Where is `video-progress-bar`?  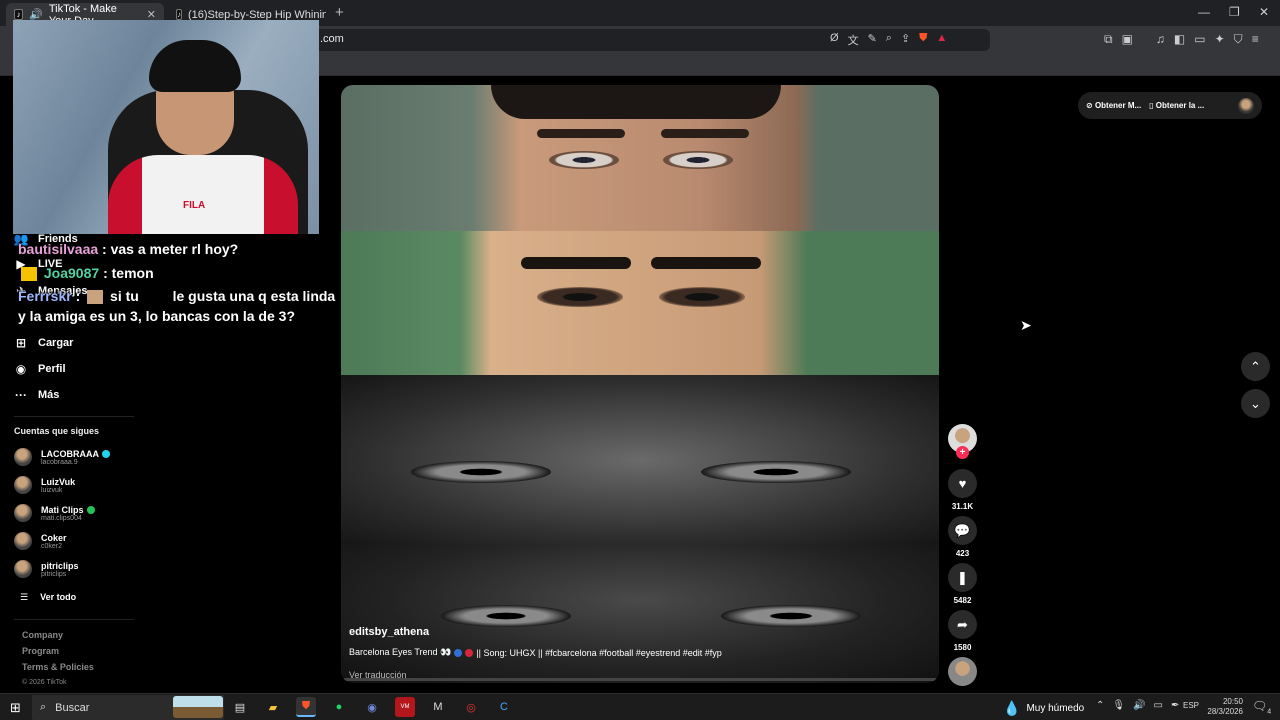
video-progress-bar is located at coordinates (640, 679).